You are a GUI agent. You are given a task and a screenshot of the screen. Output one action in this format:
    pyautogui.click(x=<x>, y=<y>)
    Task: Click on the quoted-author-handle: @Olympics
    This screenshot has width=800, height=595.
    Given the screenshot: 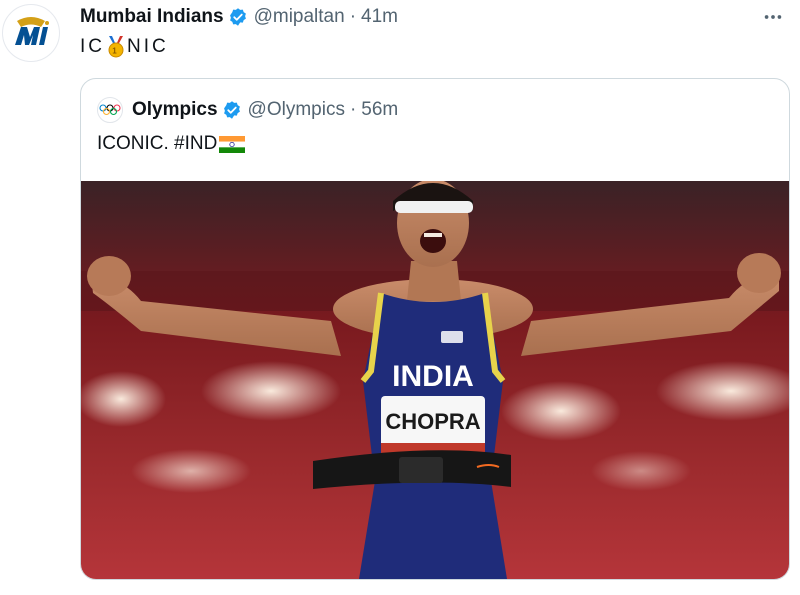 What is the action you would take?
    pyautogui.click(x=296, y=110)
    